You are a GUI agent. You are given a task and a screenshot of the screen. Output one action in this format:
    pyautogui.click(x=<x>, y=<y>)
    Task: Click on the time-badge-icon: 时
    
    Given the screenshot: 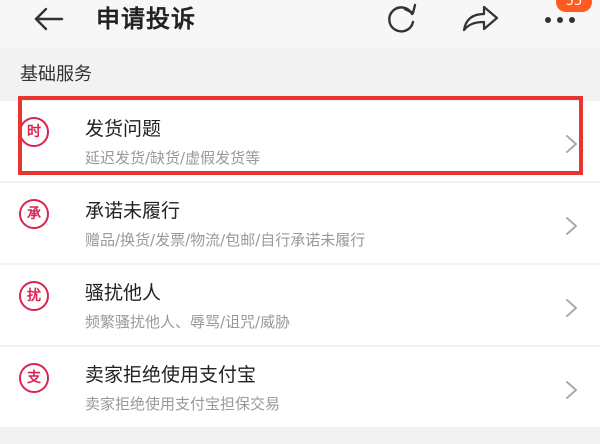 What is the action you would take?
    pyautogui.click(x=34, y=132)
    